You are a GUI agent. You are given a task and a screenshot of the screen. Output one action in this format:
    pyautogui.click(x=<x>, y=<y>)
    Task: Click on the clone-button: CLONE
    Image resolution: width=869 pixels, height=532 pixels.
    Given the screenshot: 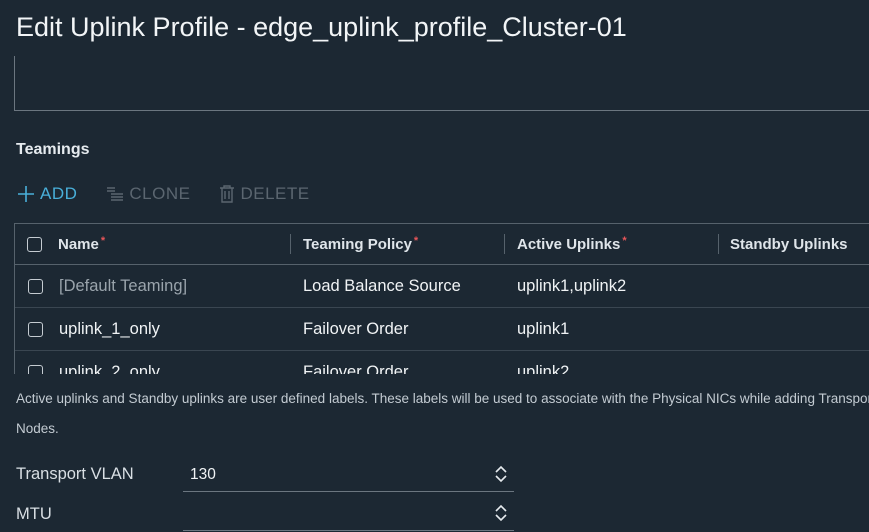 What is the action you would take?
    pyautogui.click(x=147, y=194)
    